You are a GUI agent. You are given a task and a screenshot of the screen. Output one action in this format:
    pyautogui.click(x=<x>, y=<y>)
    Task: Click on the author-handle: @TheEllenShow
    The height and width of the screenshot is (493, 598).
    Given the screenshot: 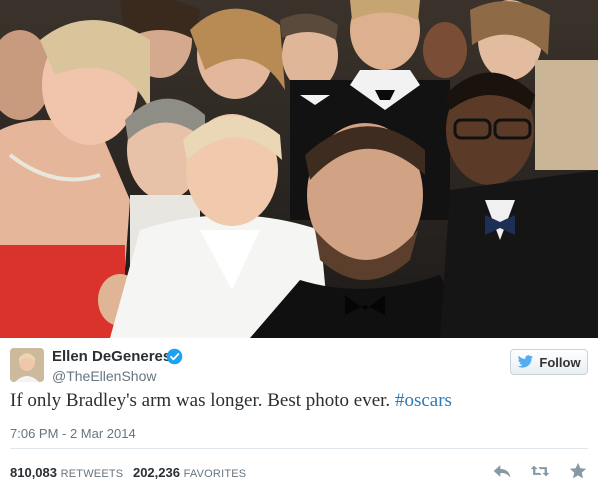 What is the action you would take?
    pyautogui.click(x=104, y=376)
    